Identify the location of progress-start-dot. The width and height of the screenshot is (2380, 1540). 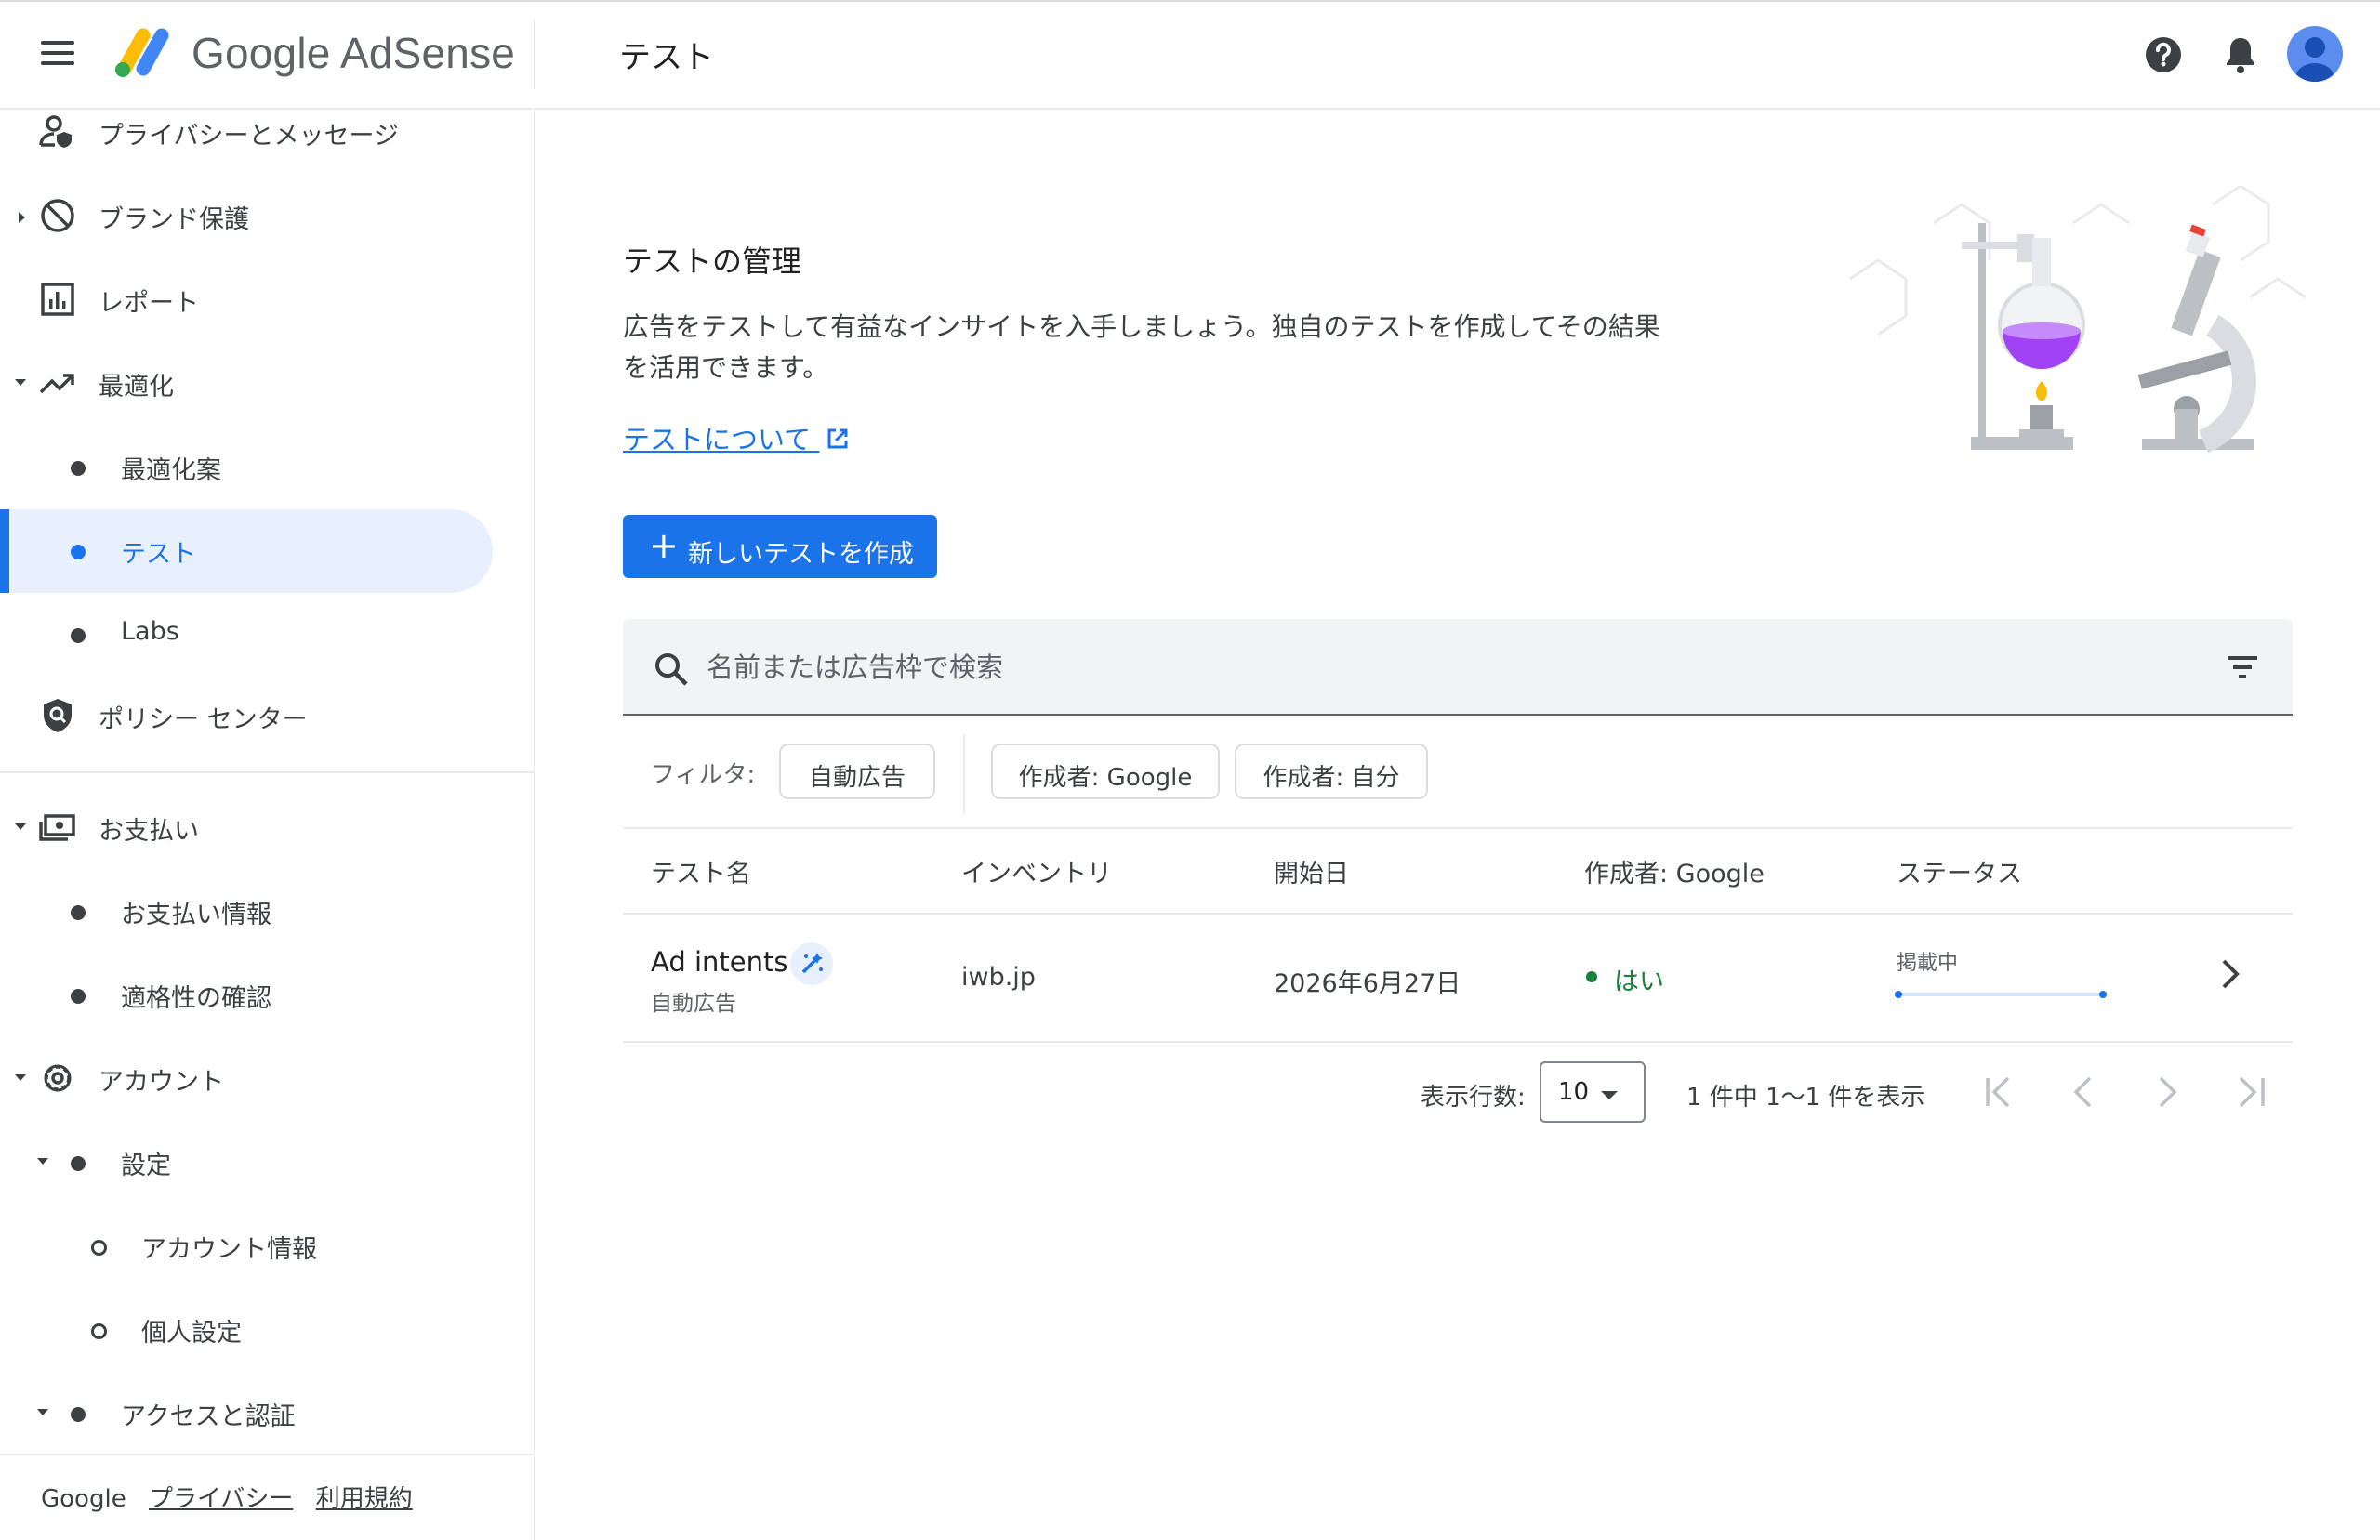
(1898, 994).